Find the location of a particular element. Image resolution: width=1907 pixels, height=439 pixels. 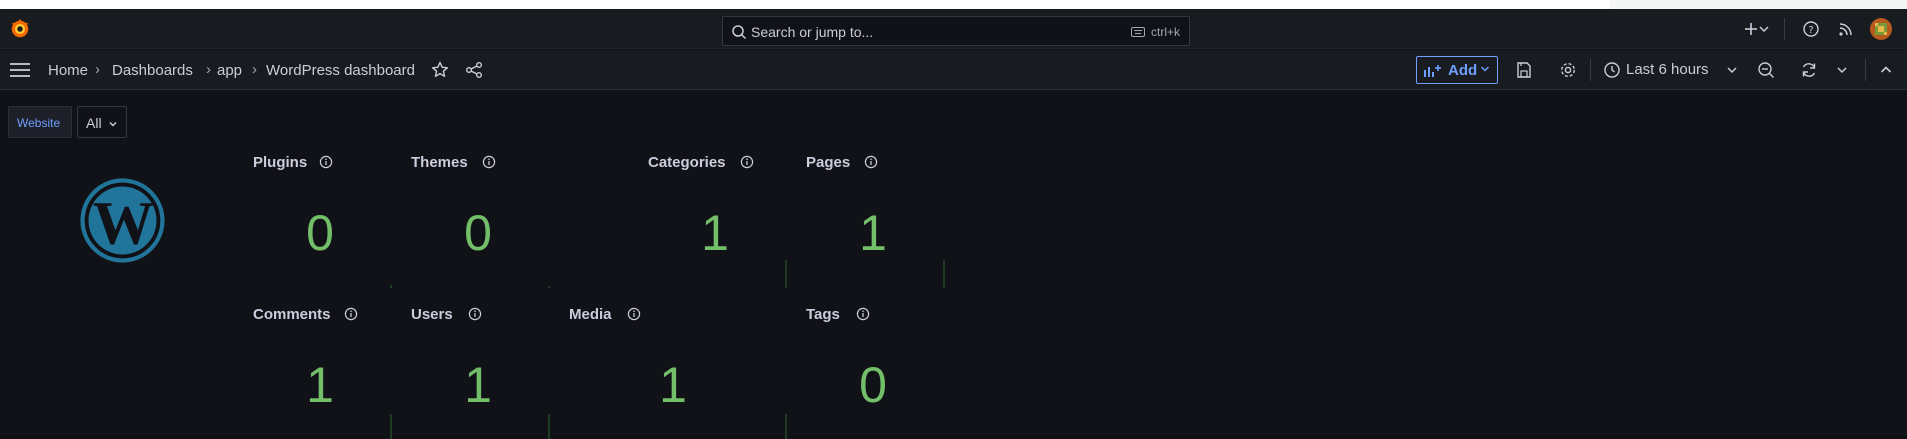

add-button: Add is located at coordinates (1457, 70).